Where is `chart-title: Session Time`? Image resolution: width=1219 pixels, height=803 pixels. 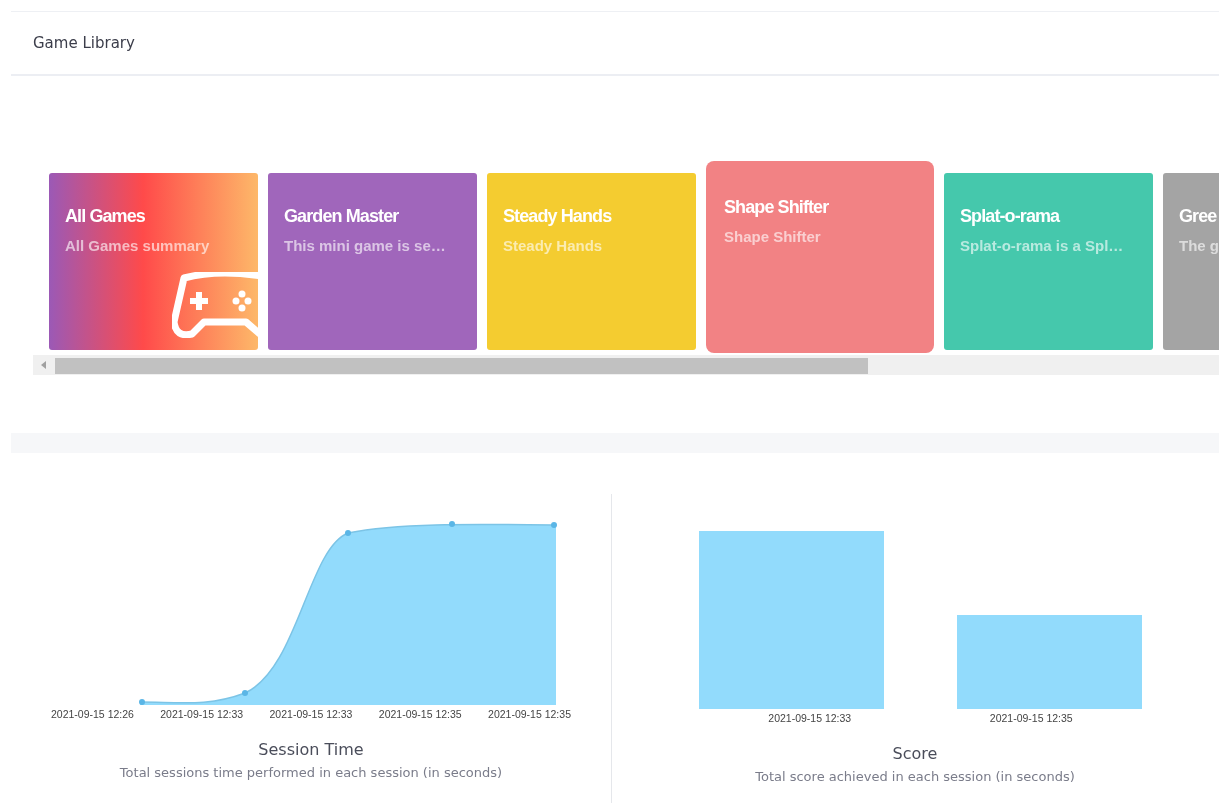
chart-title: Session Time is located at coordinates (311, 749).